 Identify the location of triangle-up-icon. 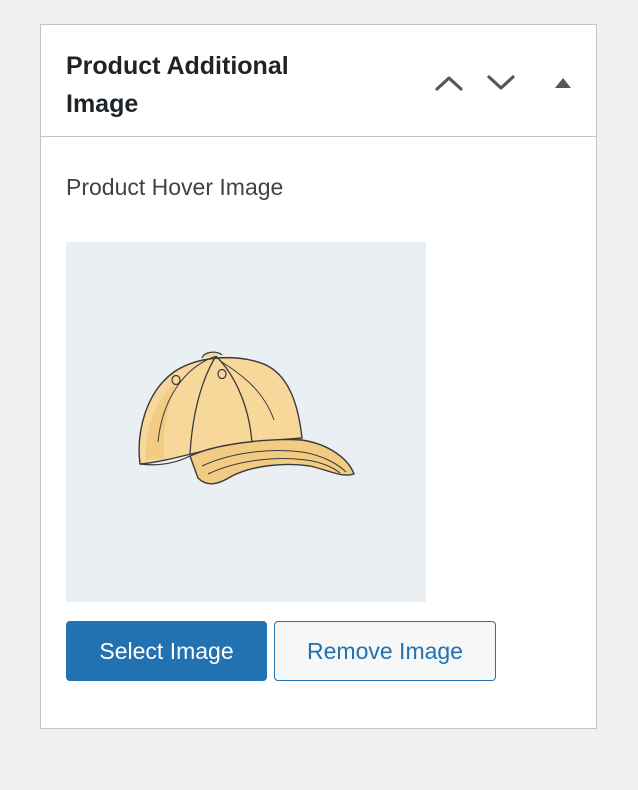
(563, 83).